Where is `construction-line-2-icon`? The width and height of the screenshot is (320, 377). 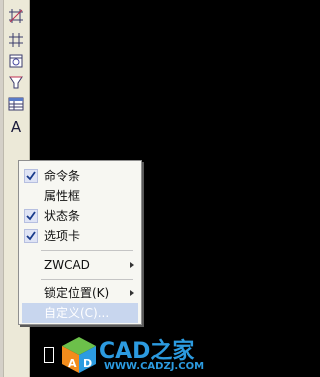
construction-line-2-icon is located at coordinates (16, 39).